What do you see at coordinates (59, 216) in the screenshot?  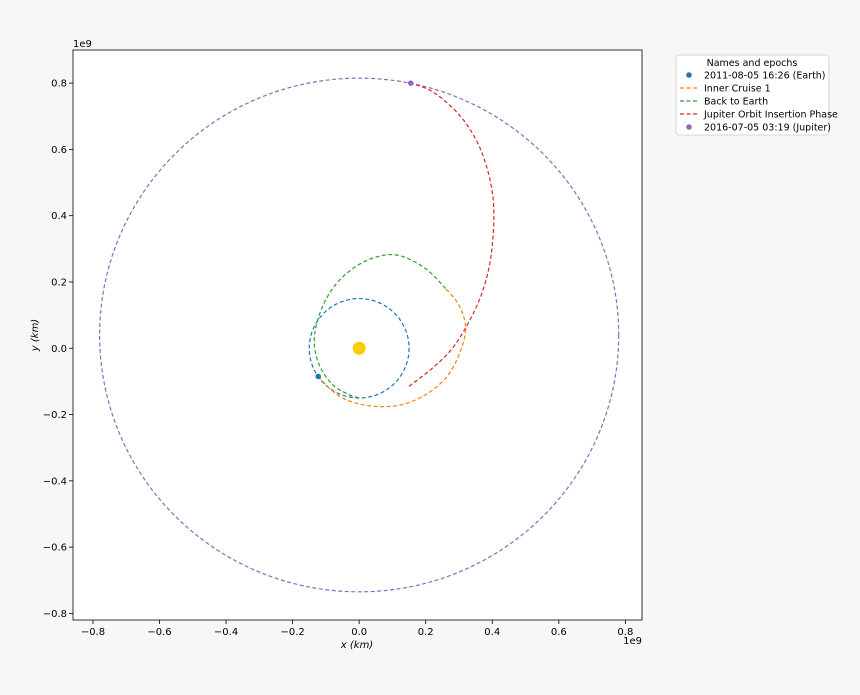 I see `y-tick-label: 0.4` at bounding box center [59, 216].